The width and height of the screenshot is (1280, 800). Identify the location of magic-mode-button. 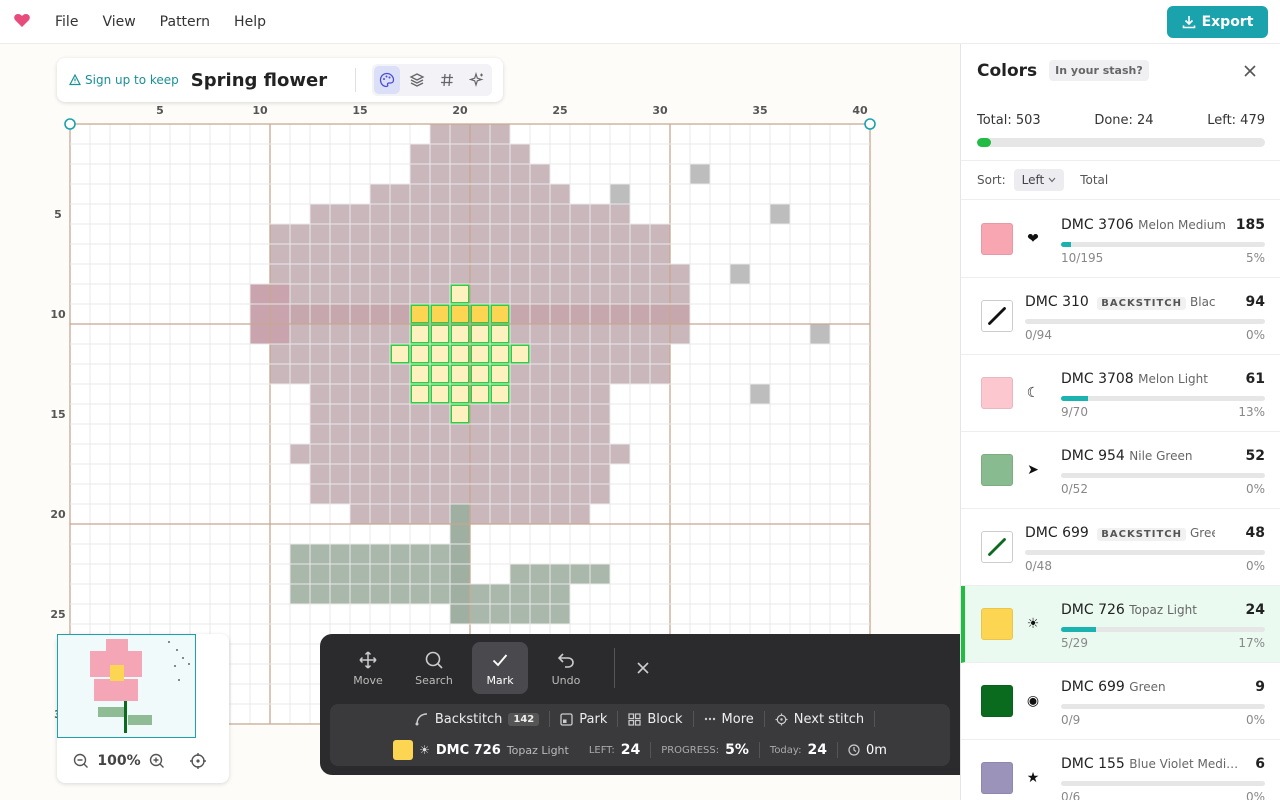
(477, 80).